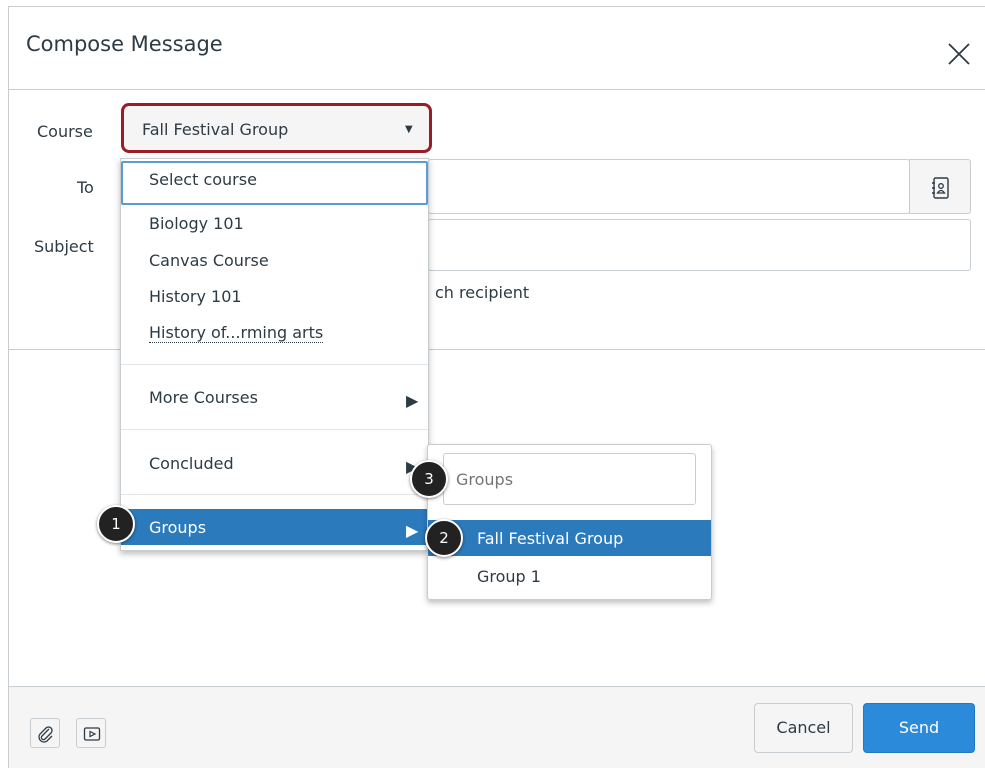 The height and width of the screenshot is (768, 985). What do you see at coordinates (64, 246) in the screenshot?
I see `subject-label: Subject` at bounding box center [64, 246].